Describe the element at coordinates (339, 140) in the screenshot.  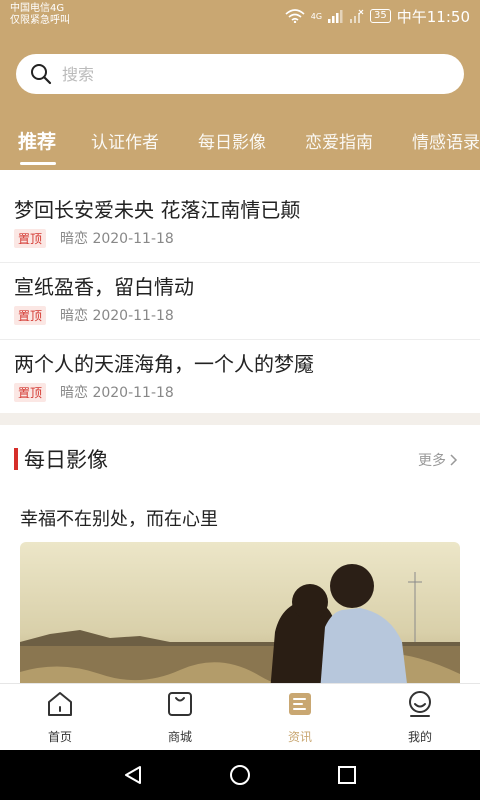
I see `tab-love-guide: 恋爱指南` at that location.